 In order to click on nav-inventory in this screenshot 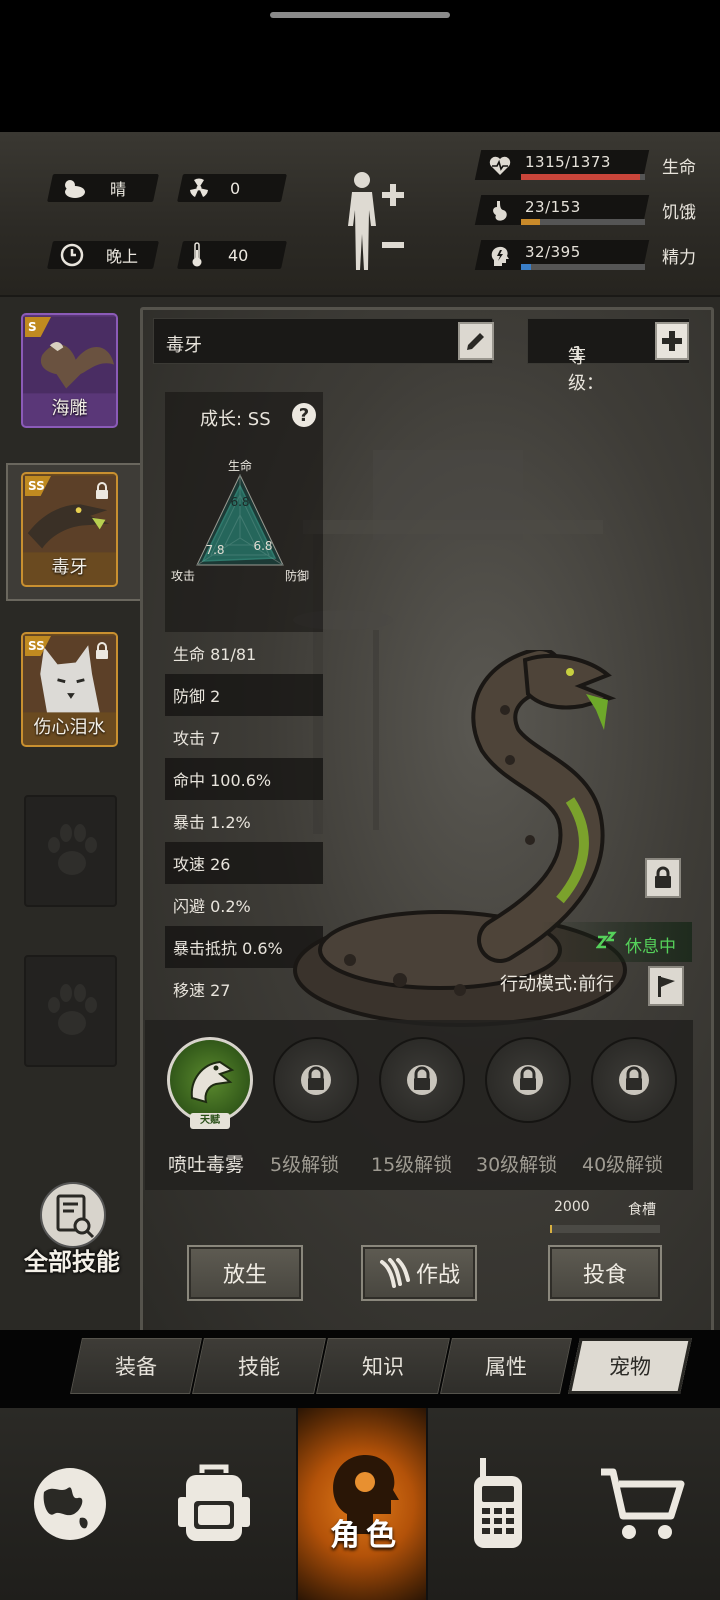, I will do `click(214, 1504)`.